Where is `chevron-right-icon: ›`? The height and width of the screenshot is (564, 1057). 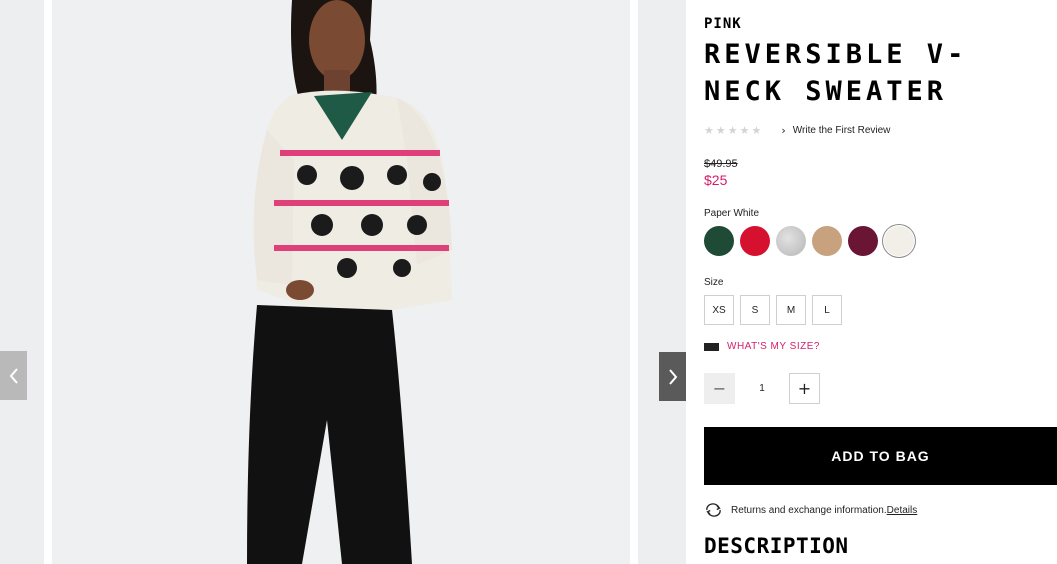
chevron-right-icon: › is located at coordinates (783, 130).